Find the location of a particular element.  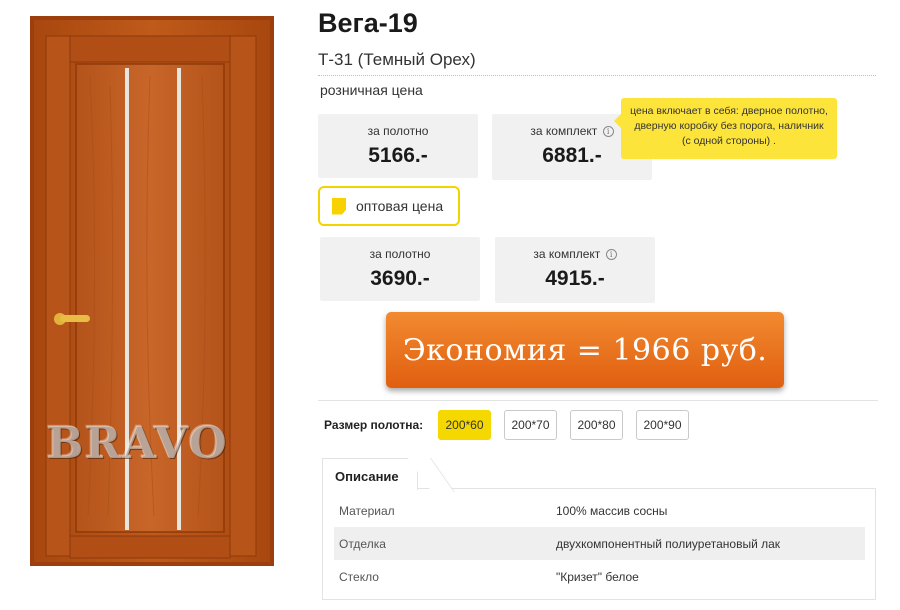

tab-description: Описание is located at coordinates (370, 474).